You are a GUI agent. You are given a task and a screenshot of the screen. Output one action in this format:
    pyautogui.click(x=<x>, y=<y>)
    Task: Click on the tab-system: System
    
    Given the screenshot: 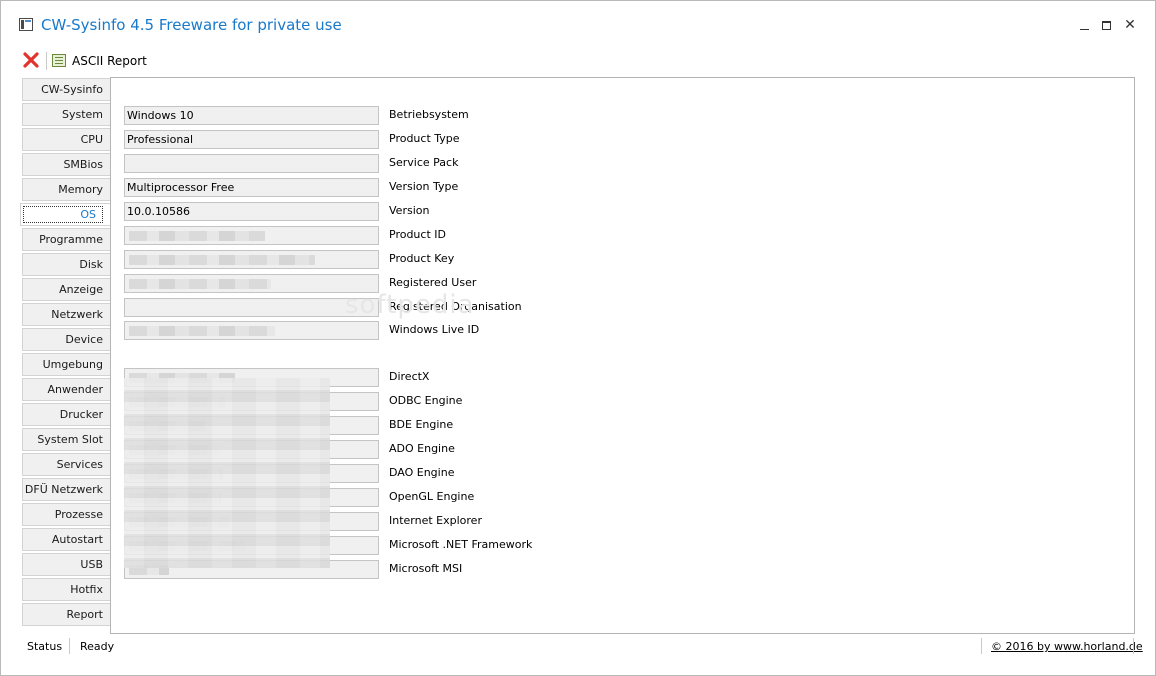 What is the action you would take?
    pyautogui.click(x=66, y=114)
    